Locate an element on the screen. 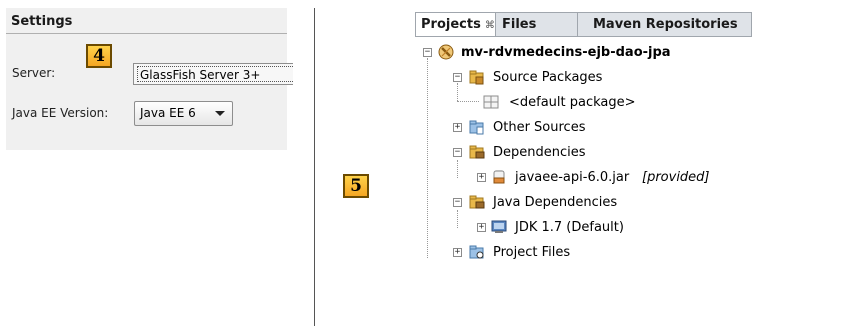  maven-project-icon is located at coordinates (446, 52).